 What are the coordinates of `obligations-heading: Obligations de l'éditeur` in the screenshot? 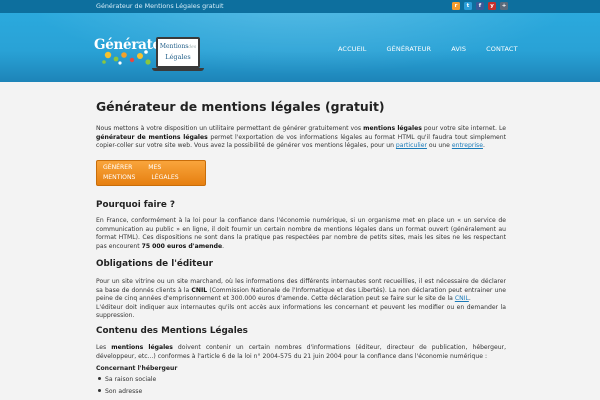 It's located at (154, 264).